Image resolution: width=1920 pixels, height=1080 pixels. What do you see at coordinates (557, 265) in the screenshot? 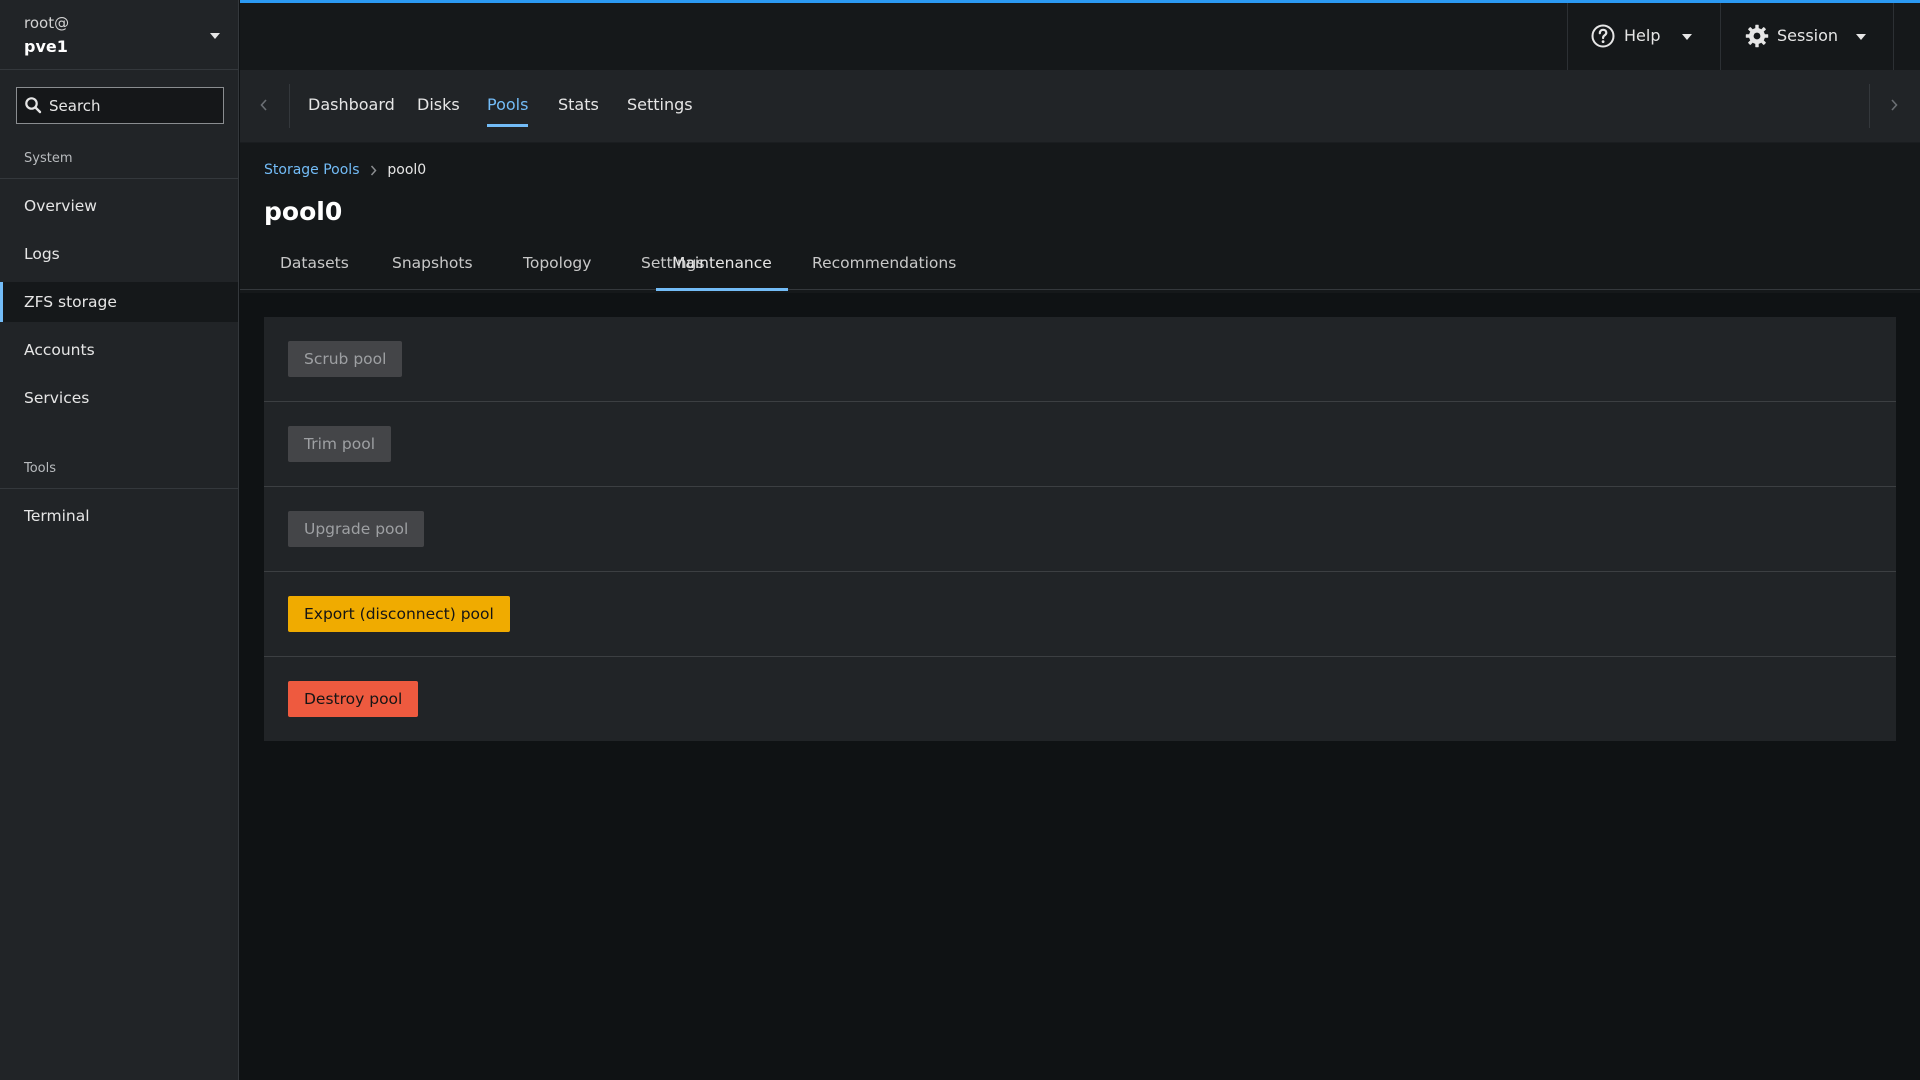
I see `subtab-topology: Topology` at bounding box center [557, 265].